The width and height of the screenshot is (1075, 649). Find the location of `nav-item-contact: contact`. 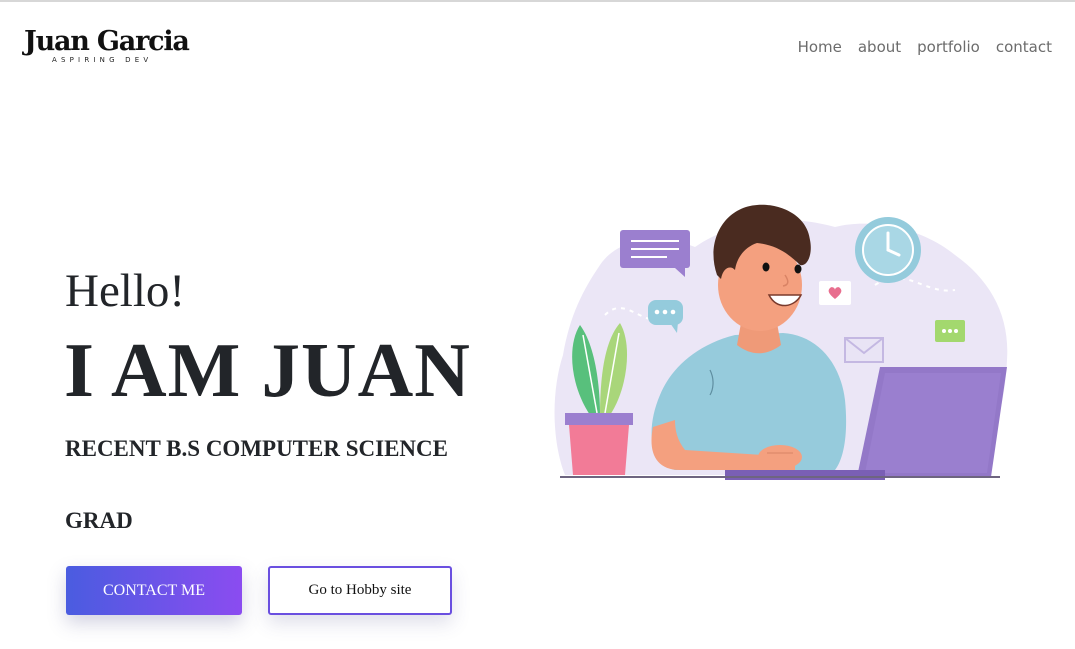

nav-item-contact: contact is located at coordinates (1024, 47).